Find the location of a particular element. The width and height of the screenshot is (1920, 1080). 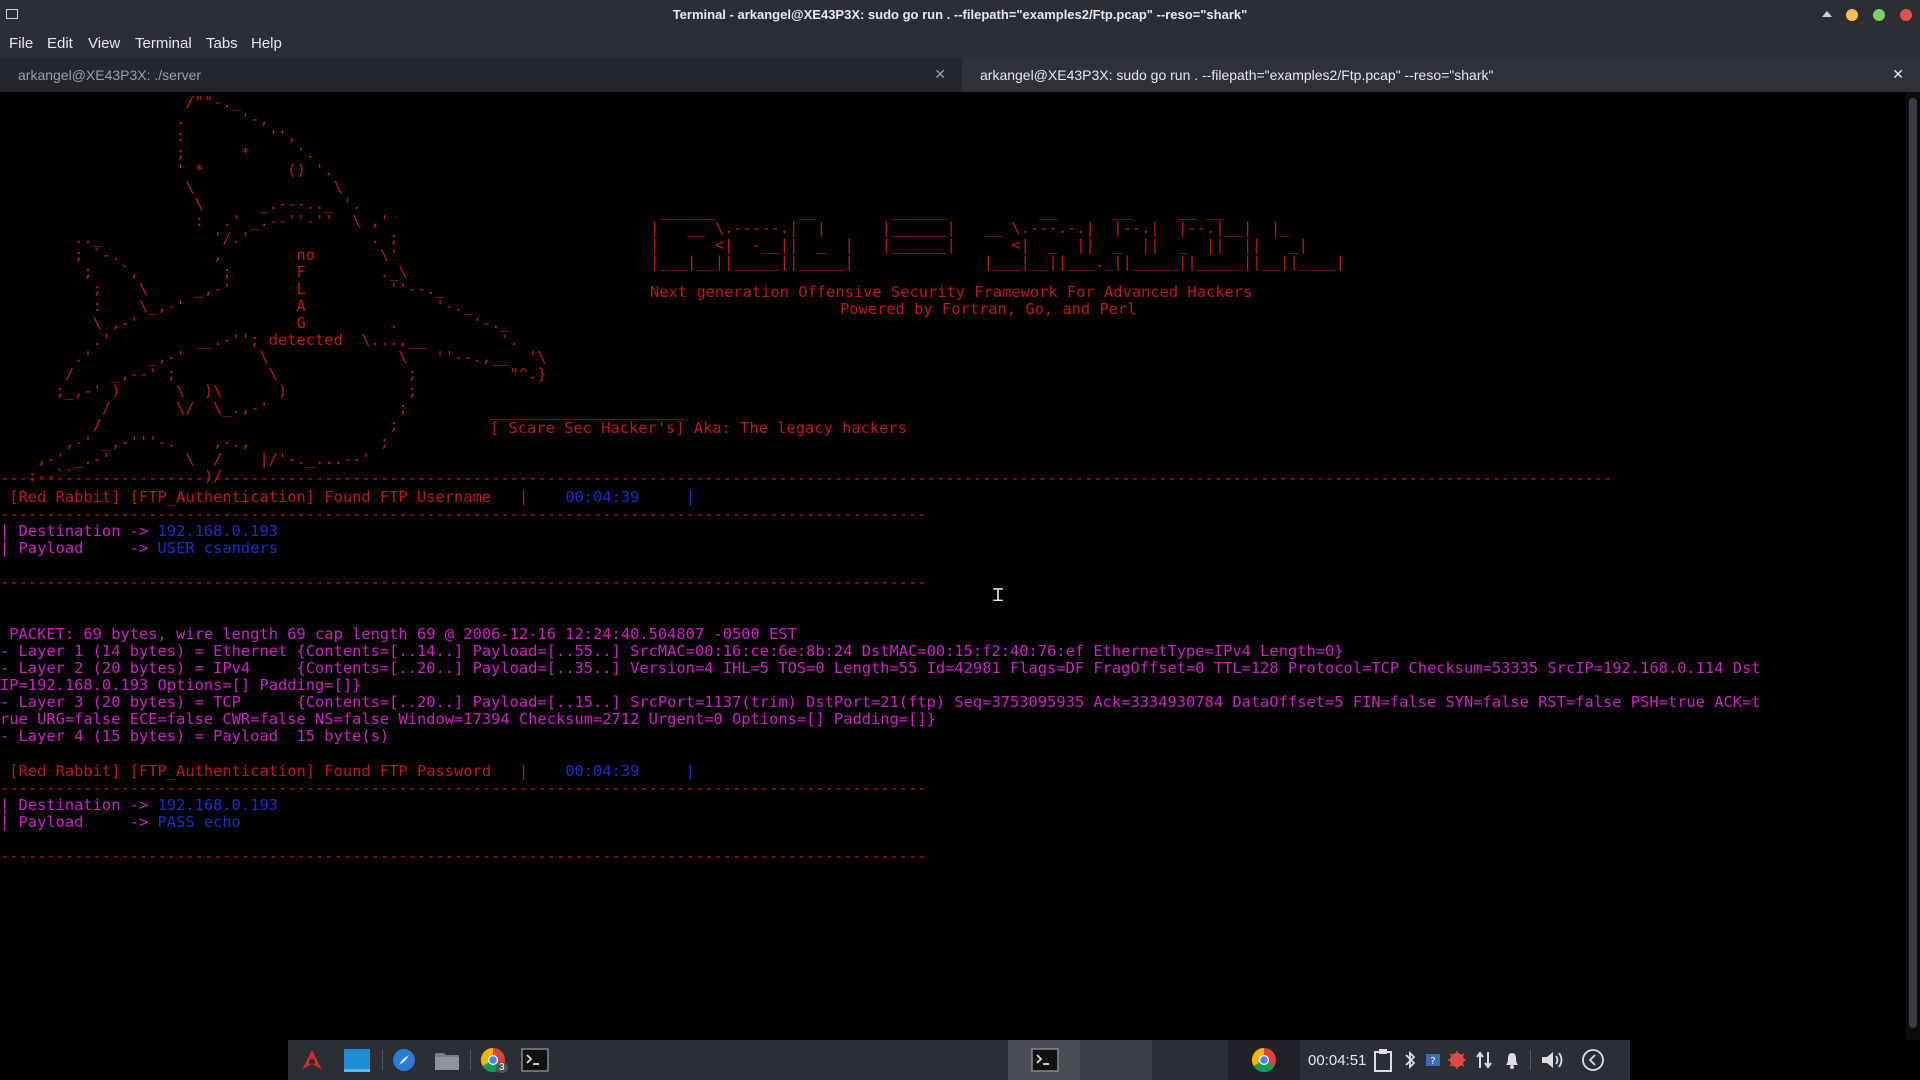

desktop-icon is located at coordinates (357, 1060).